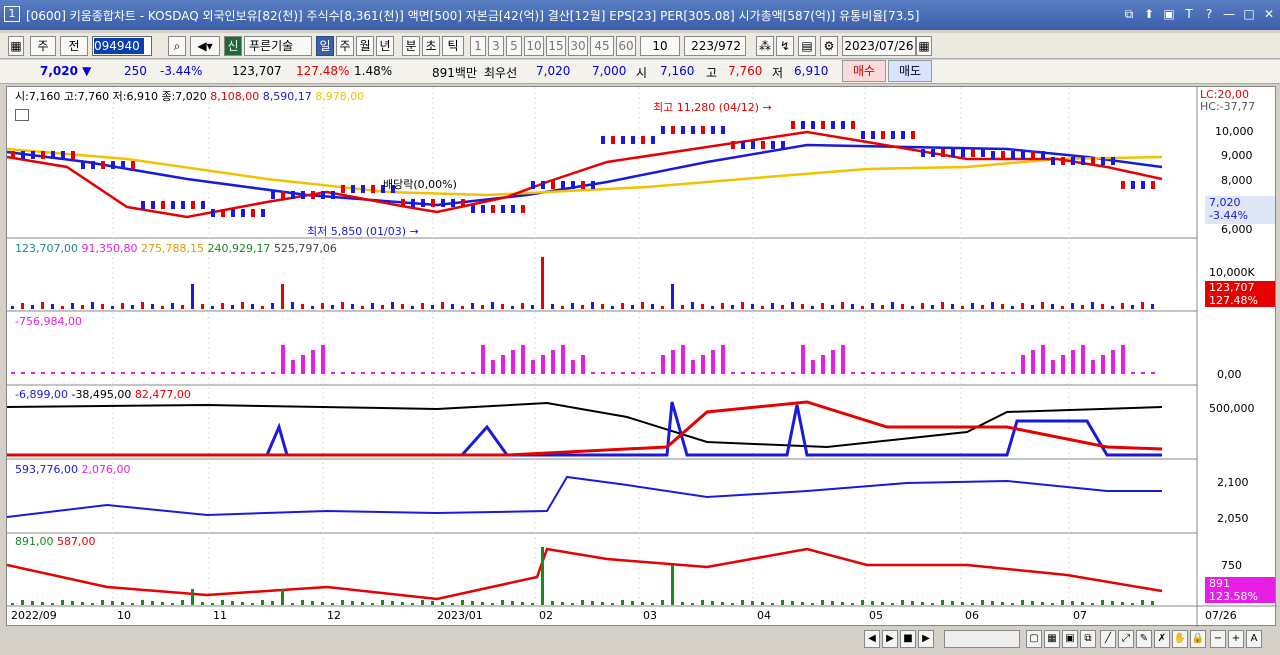 The image size is (1280, 655). Describe the element at coordinates (578, 46) in the screenshot. I see `interval-30: 30` at that location.